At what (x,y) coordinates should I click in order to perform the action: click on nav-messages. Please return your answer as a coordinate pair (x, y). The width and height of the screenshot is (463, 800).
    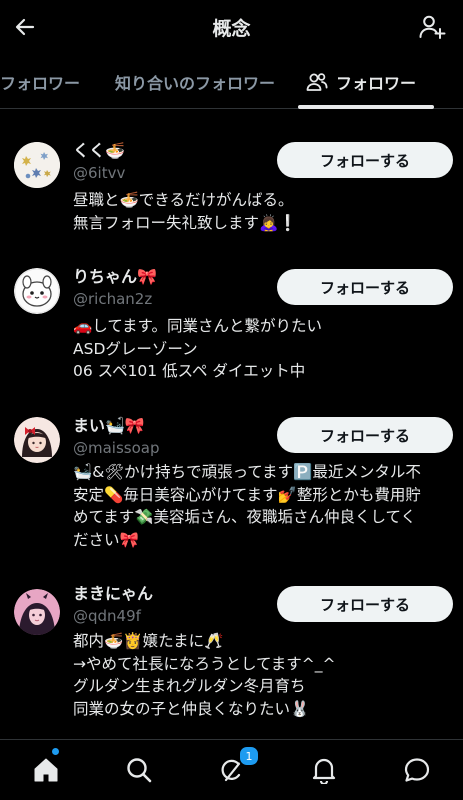
    Looking at the image, I should click on (417, 770).